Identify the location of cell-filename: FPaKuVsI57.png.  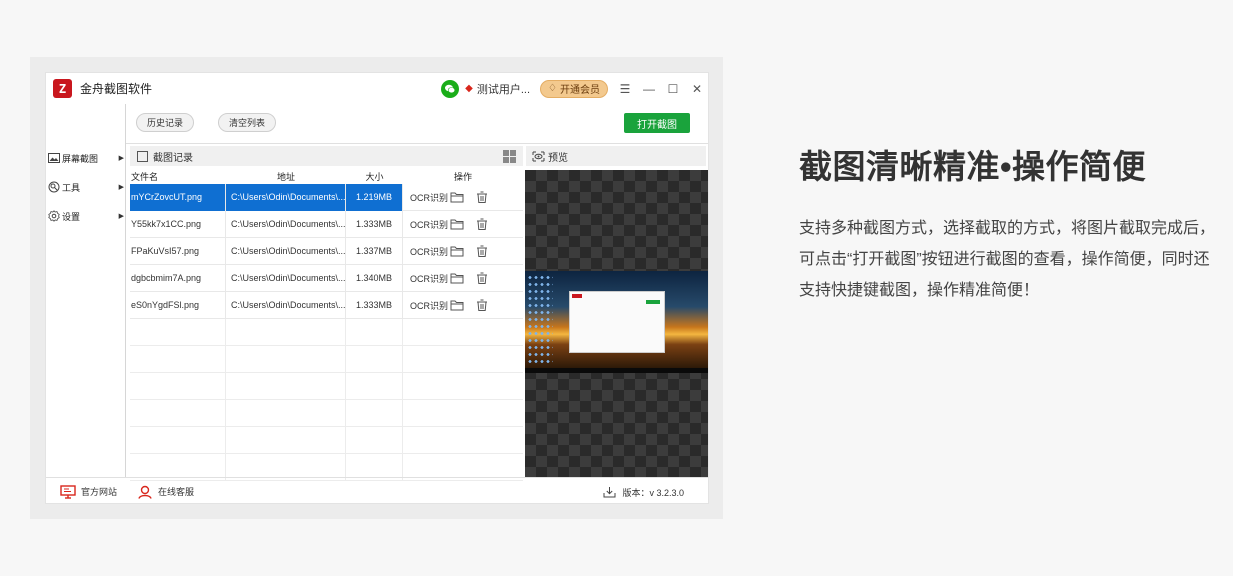
(178, 251).